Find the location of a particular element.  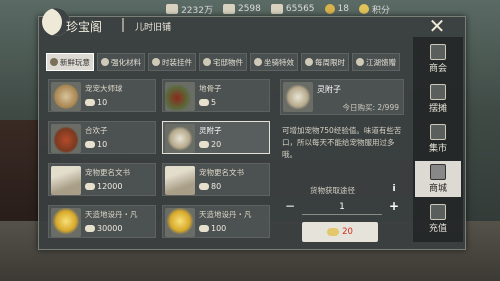

quantity-increase-button: + is located at coordinates (394, 207).